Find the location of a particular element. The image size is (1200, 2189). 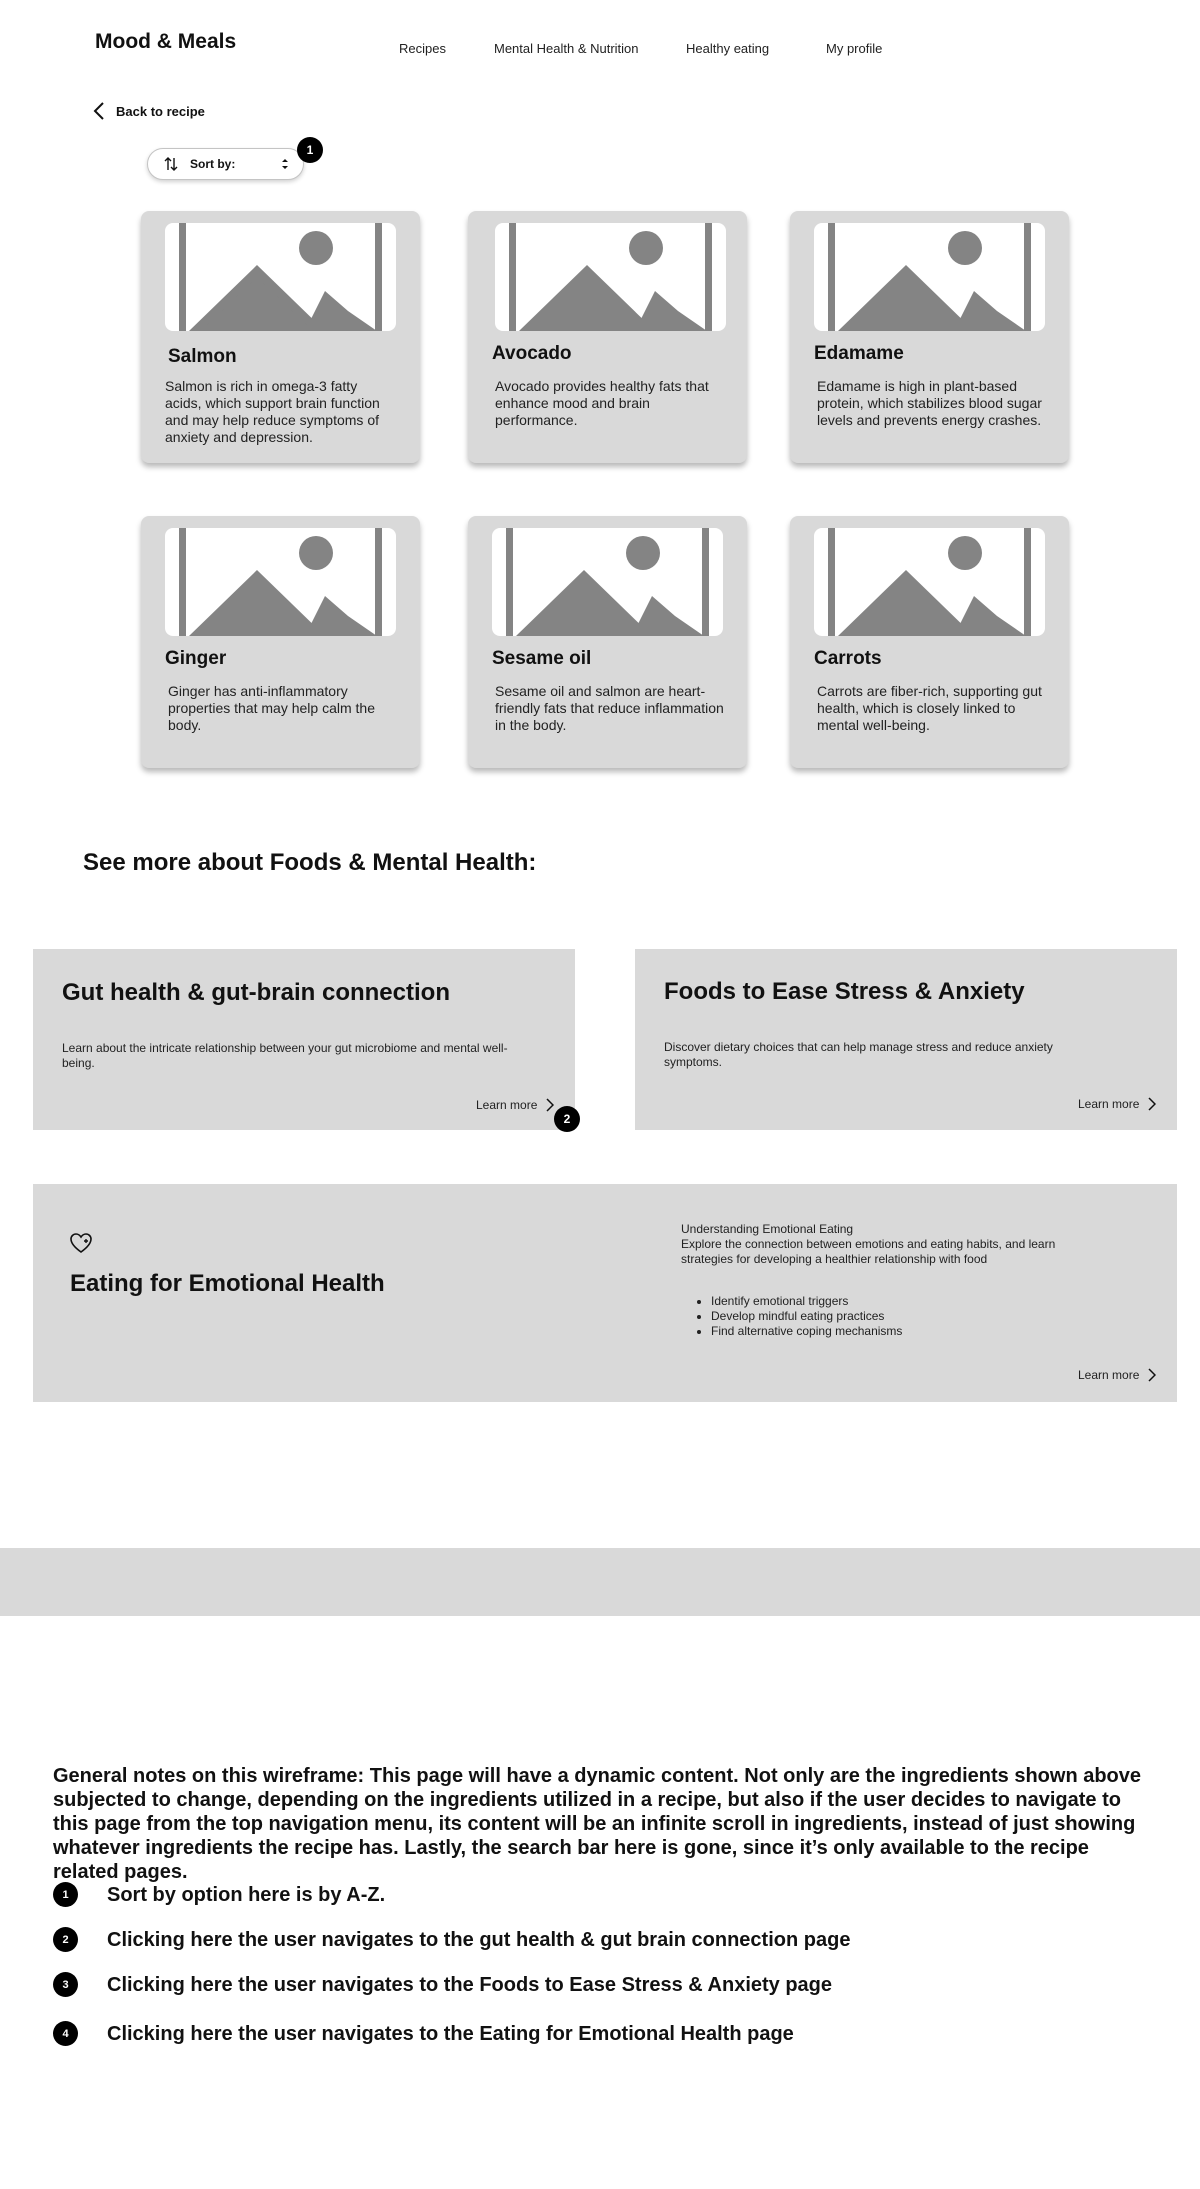

note-item-1: 1 Sort by option here is by A-Z. is located at coordinates (219, 1894).